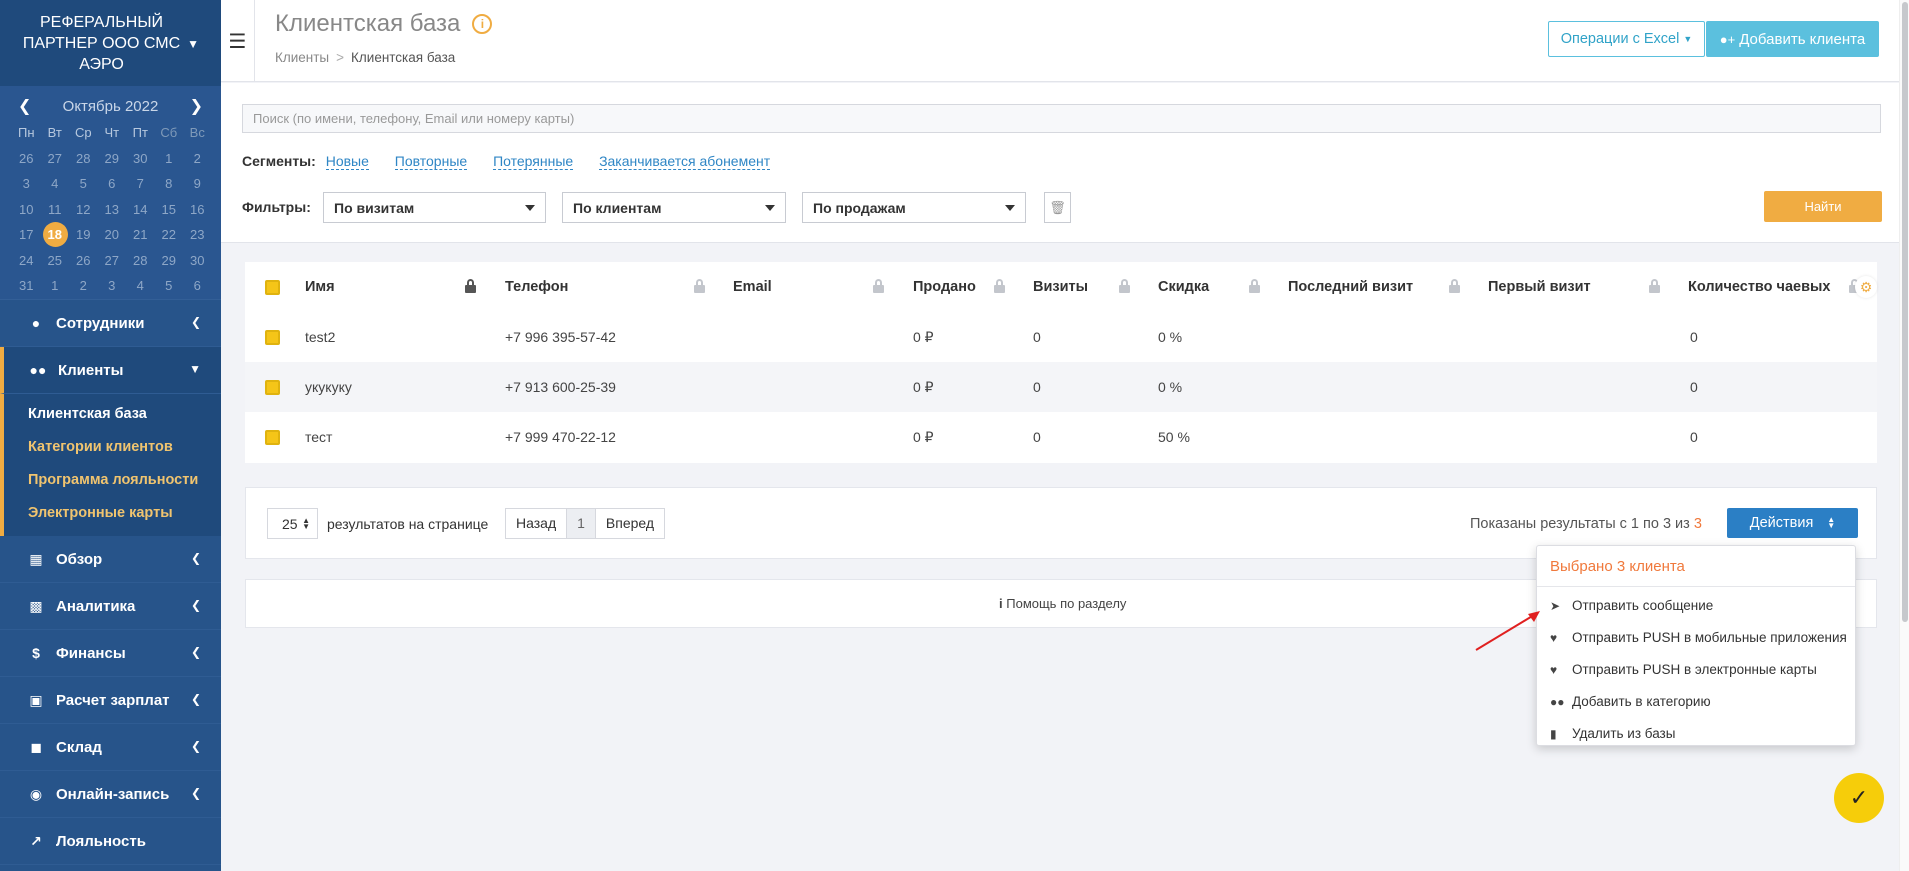 This screenshot has width=1909, height=871. I want to click on column-header-sold: Продано, so click(944, 287).